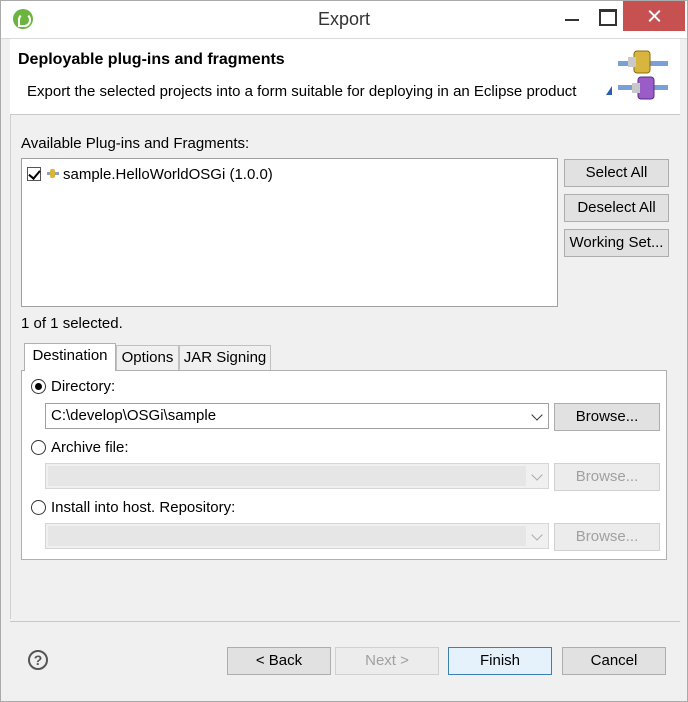 Image resolution: width=688 pixels, height=702 pixels. I want to click on install-label: Install into host. Repository:, so click(143, 507).